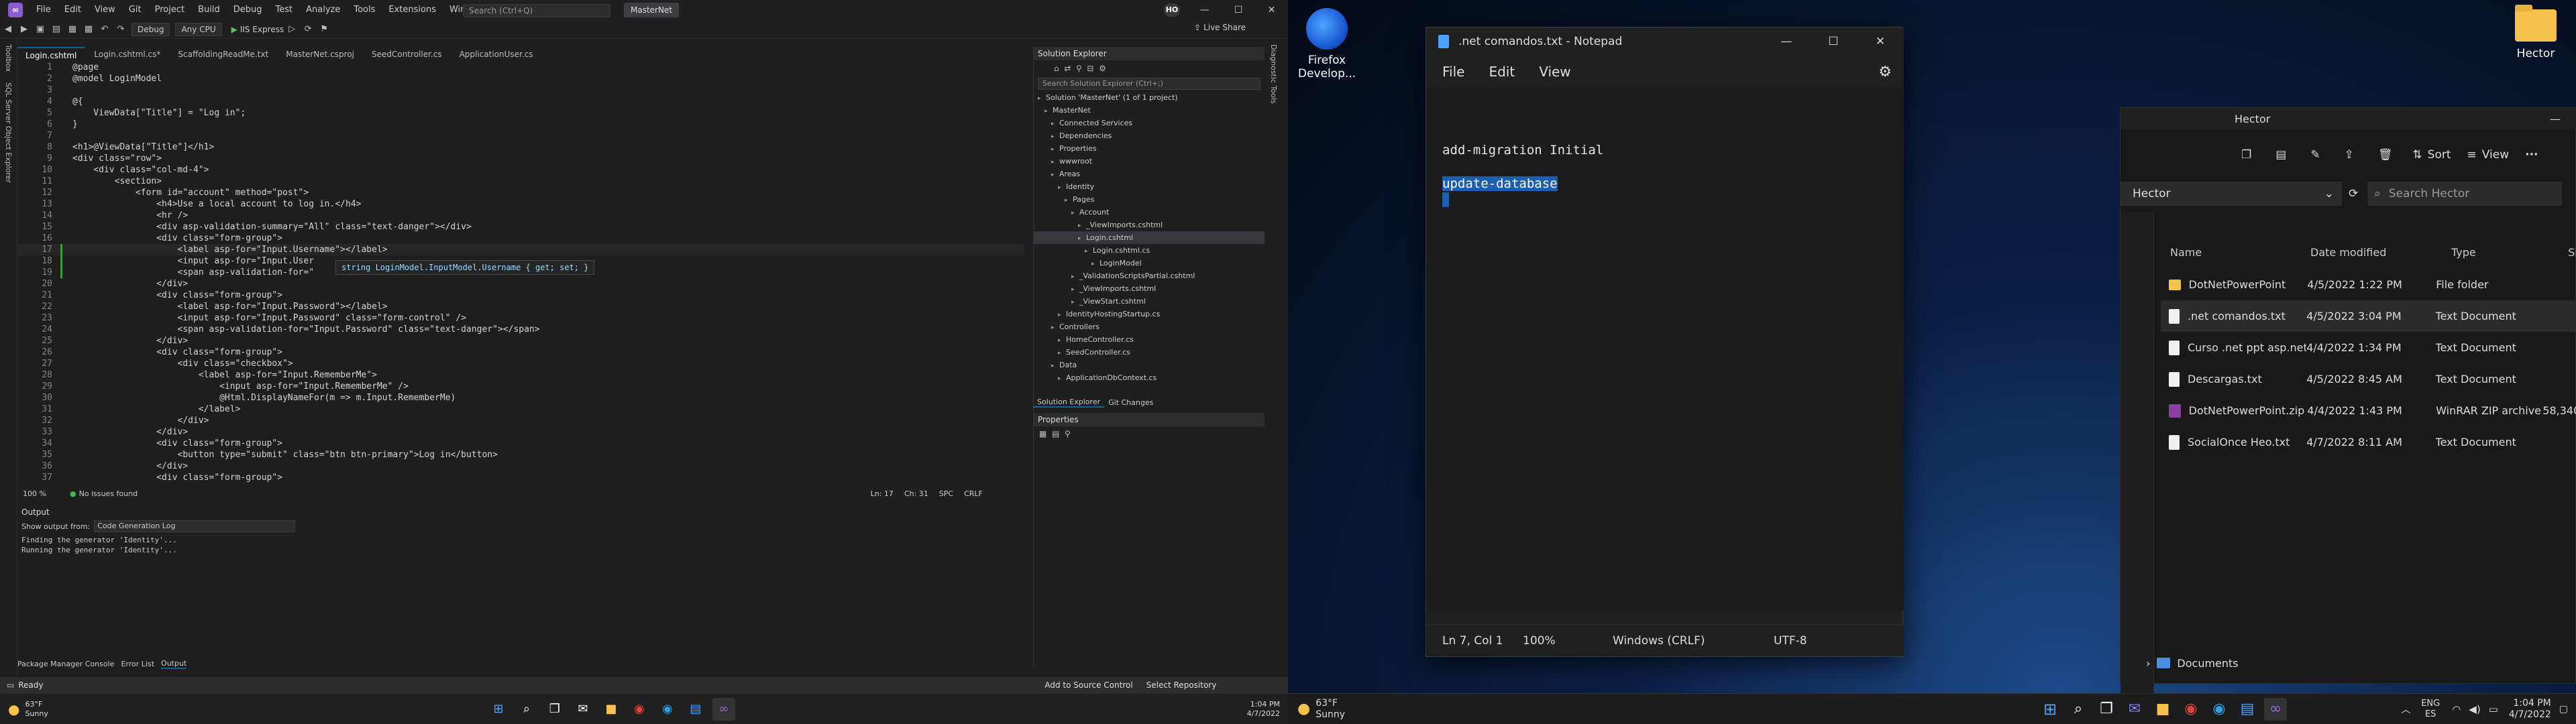 The width and height of the screenshot is (2576, 724). I want to click on notepad-text-area: add-migration Initial update-database, so click(1665, 349).